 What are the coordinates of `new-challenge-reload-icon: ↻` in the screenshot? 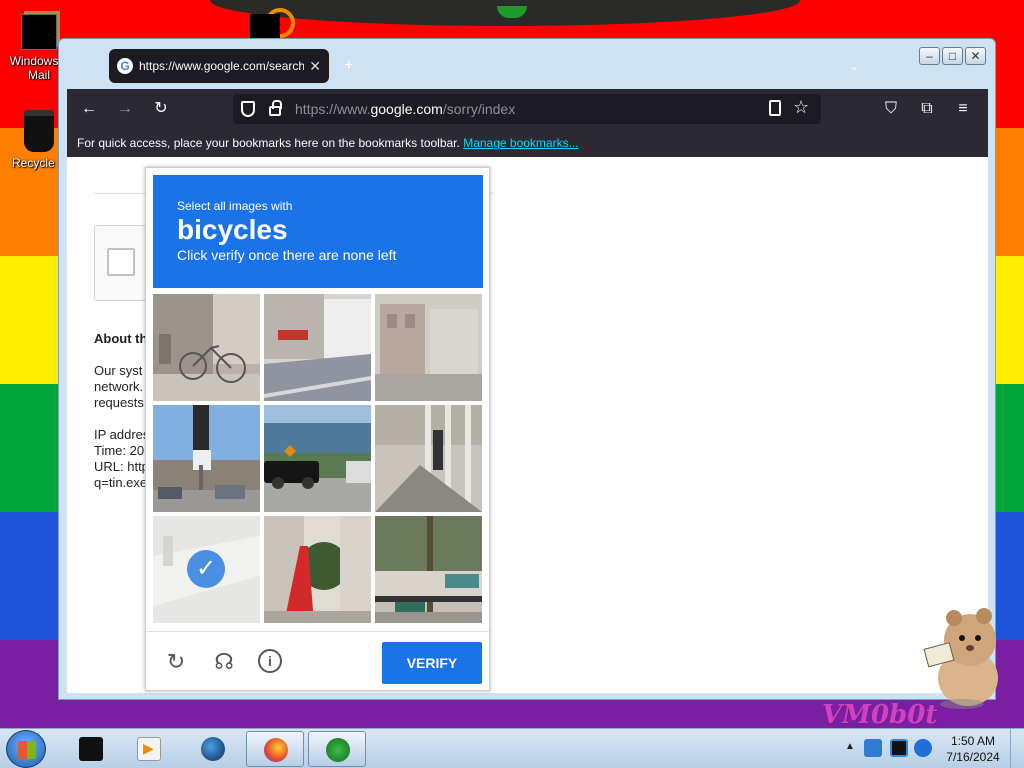 It's located at (176, 662).